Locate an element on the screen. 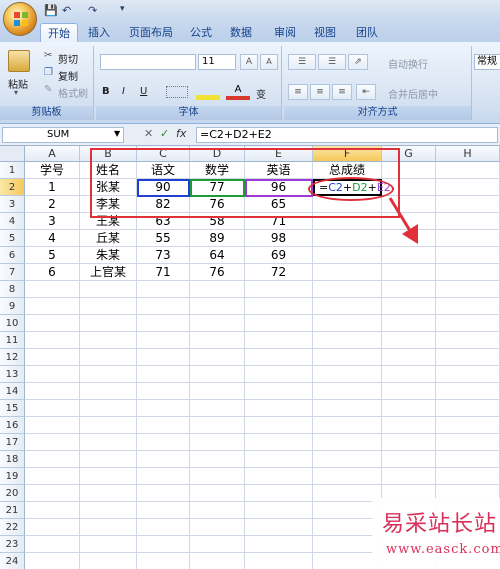 The height and width of the screenshot is (569, 500). cell-a18 is located at coordinates (52, 459).